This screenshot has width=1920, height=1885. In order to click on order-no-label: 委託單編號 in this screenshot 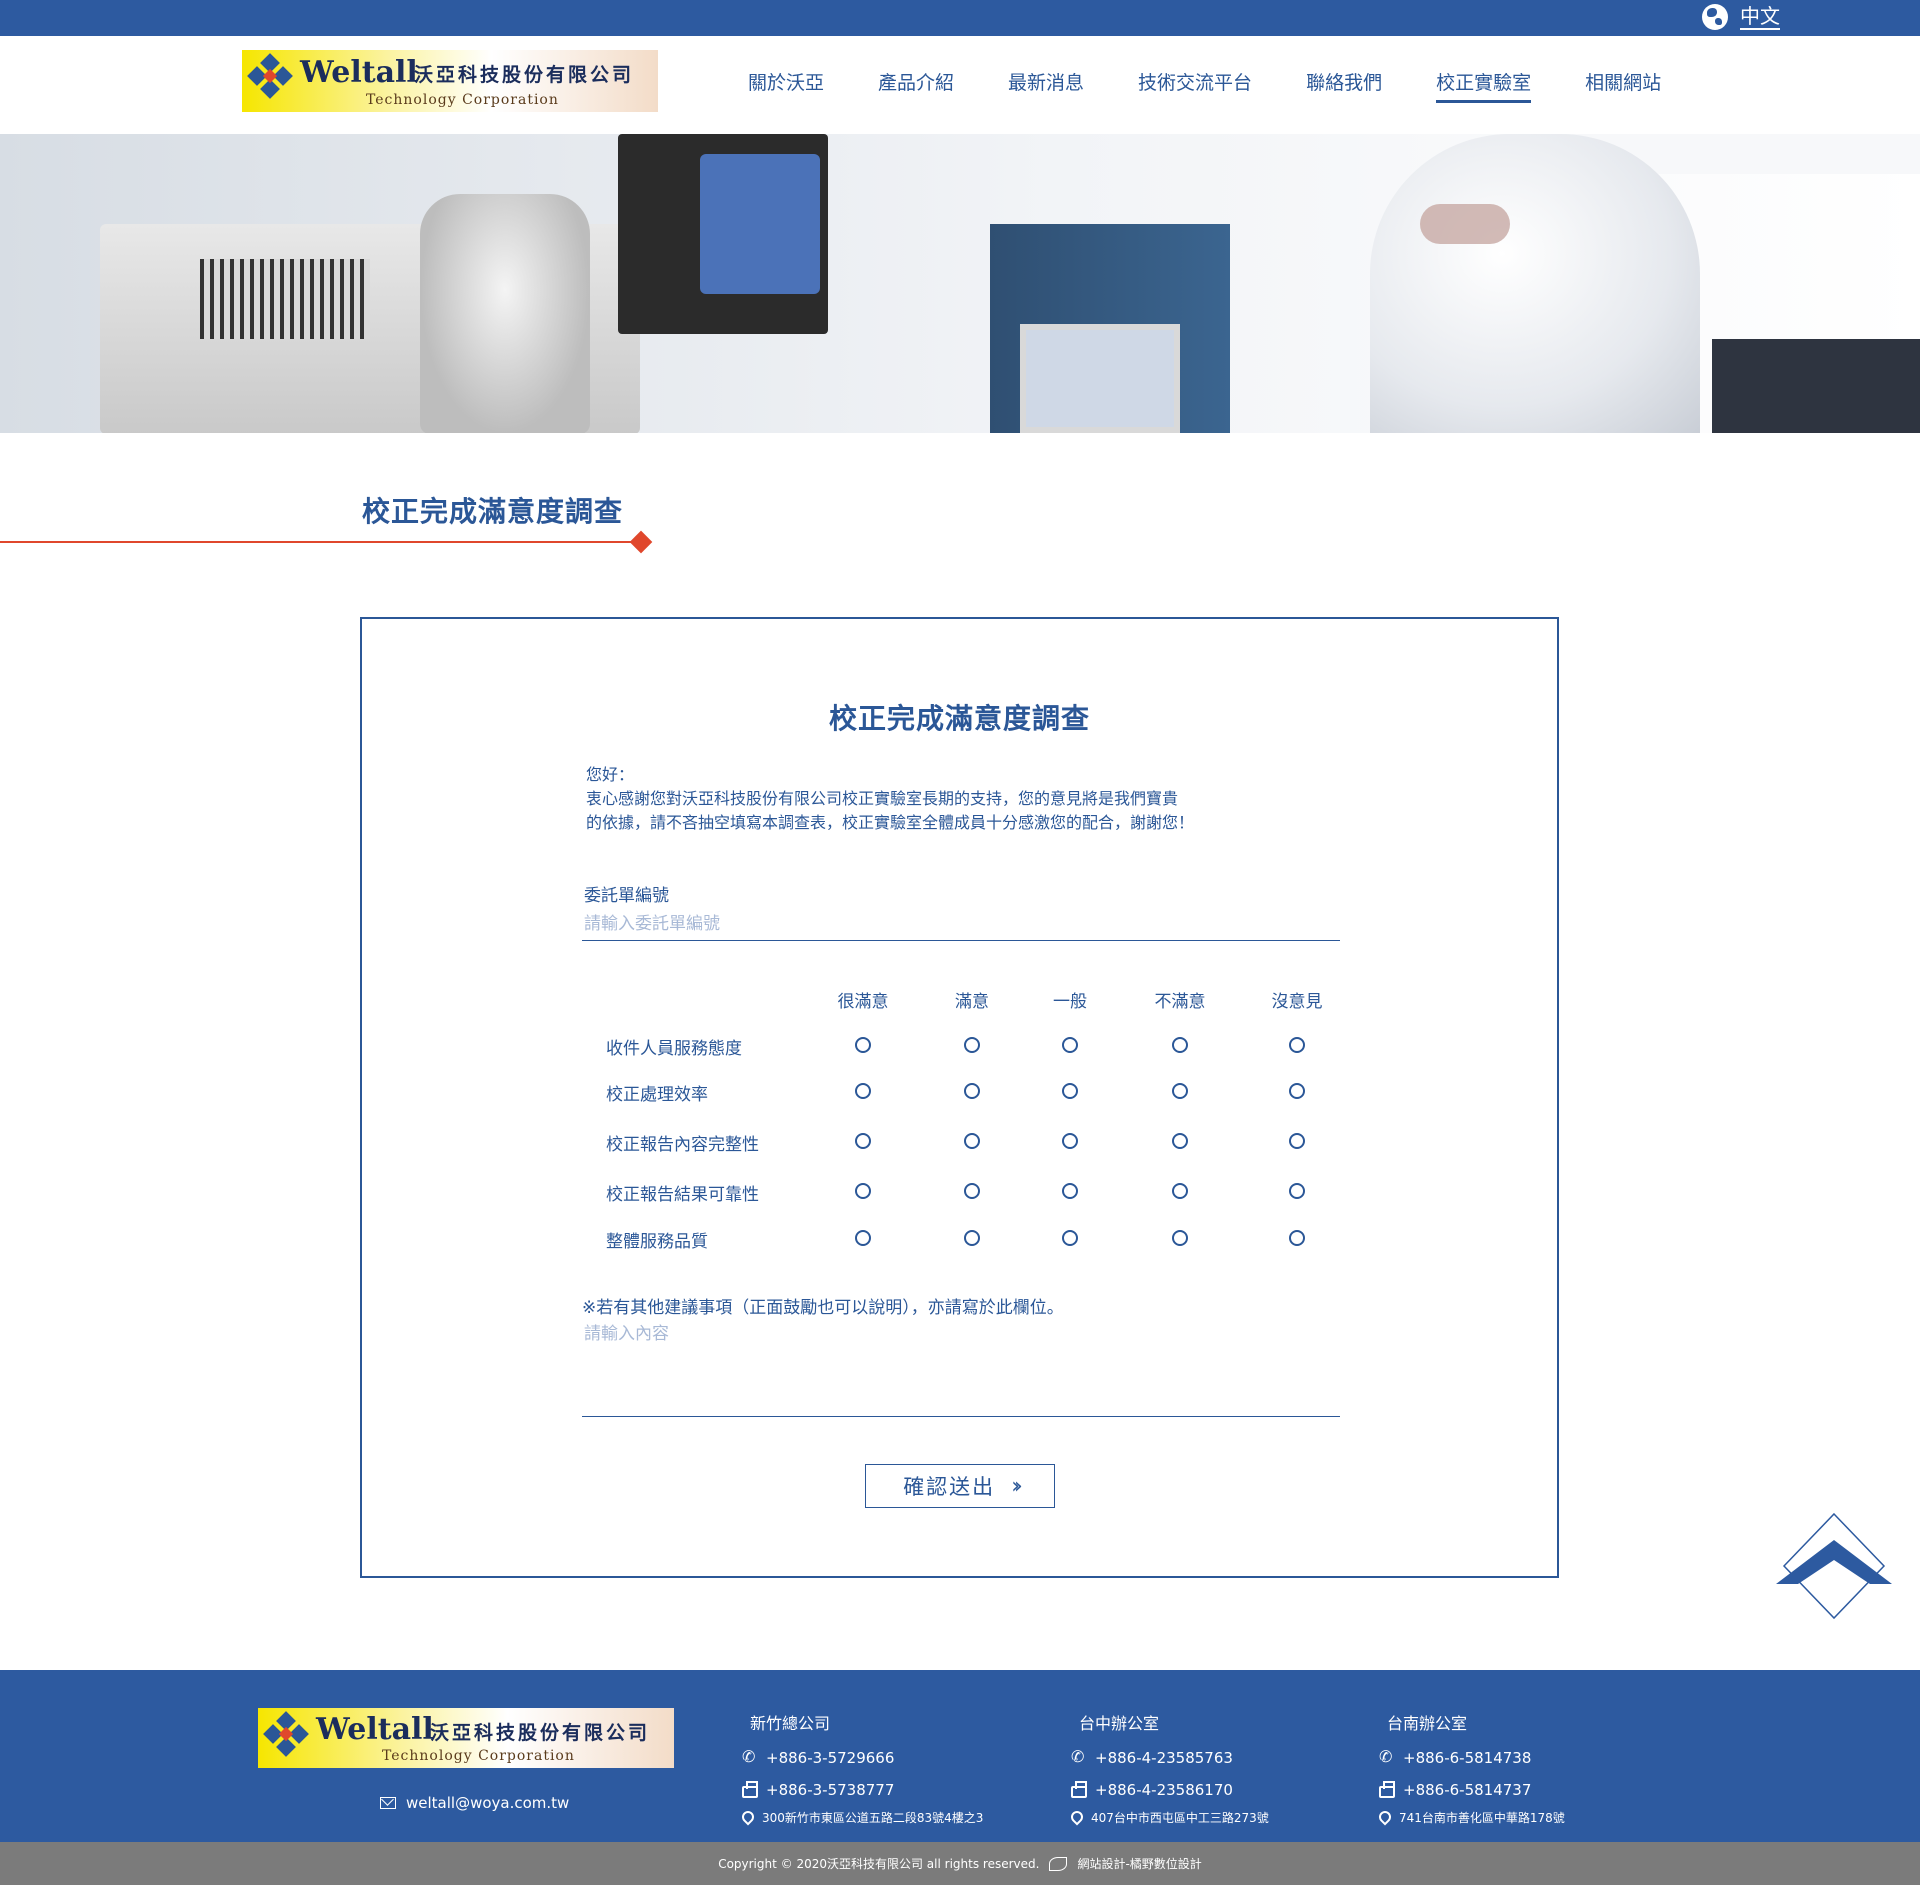, I will do `click(626, 896)`.